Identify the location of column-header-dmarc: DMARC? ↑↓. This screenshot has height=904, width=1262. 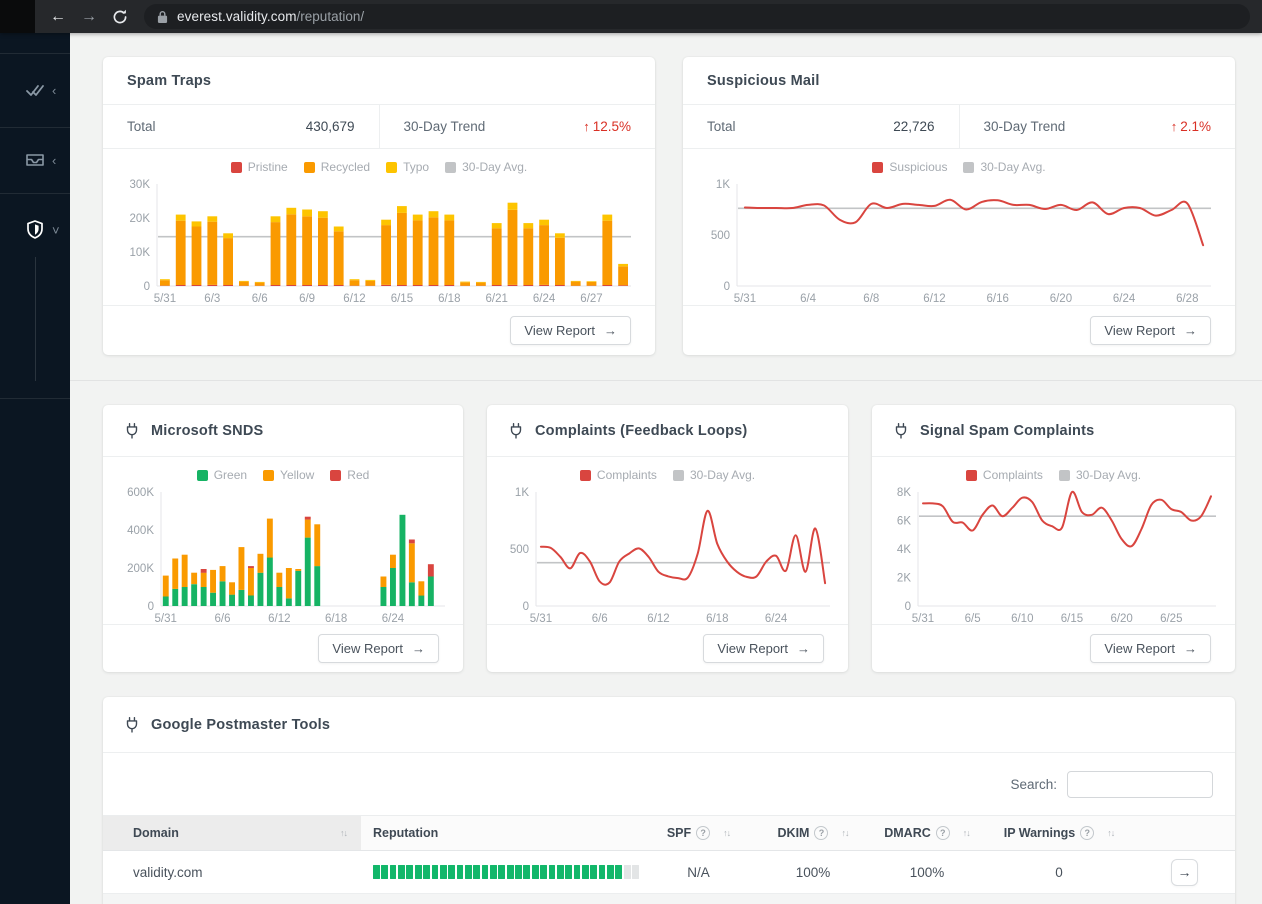
(927, 833).